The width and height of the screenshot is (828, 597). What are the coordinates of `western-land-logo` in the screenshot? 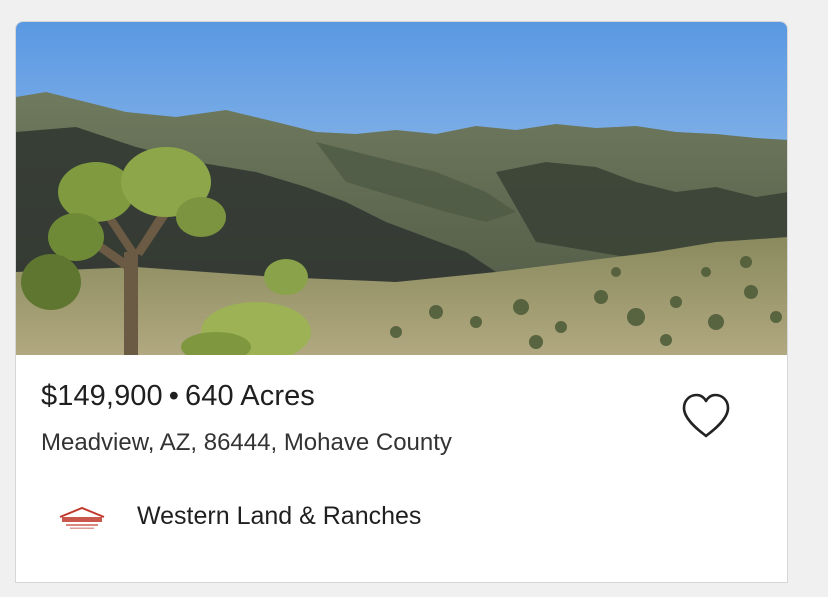 It's located at (82, 517).